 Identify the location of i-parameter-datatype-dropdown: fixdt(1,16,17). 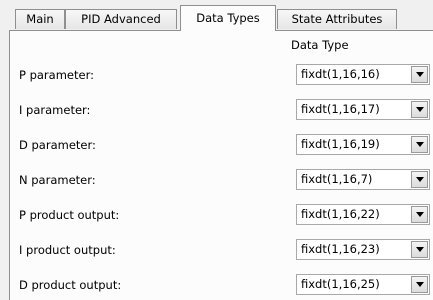
(363, 109).